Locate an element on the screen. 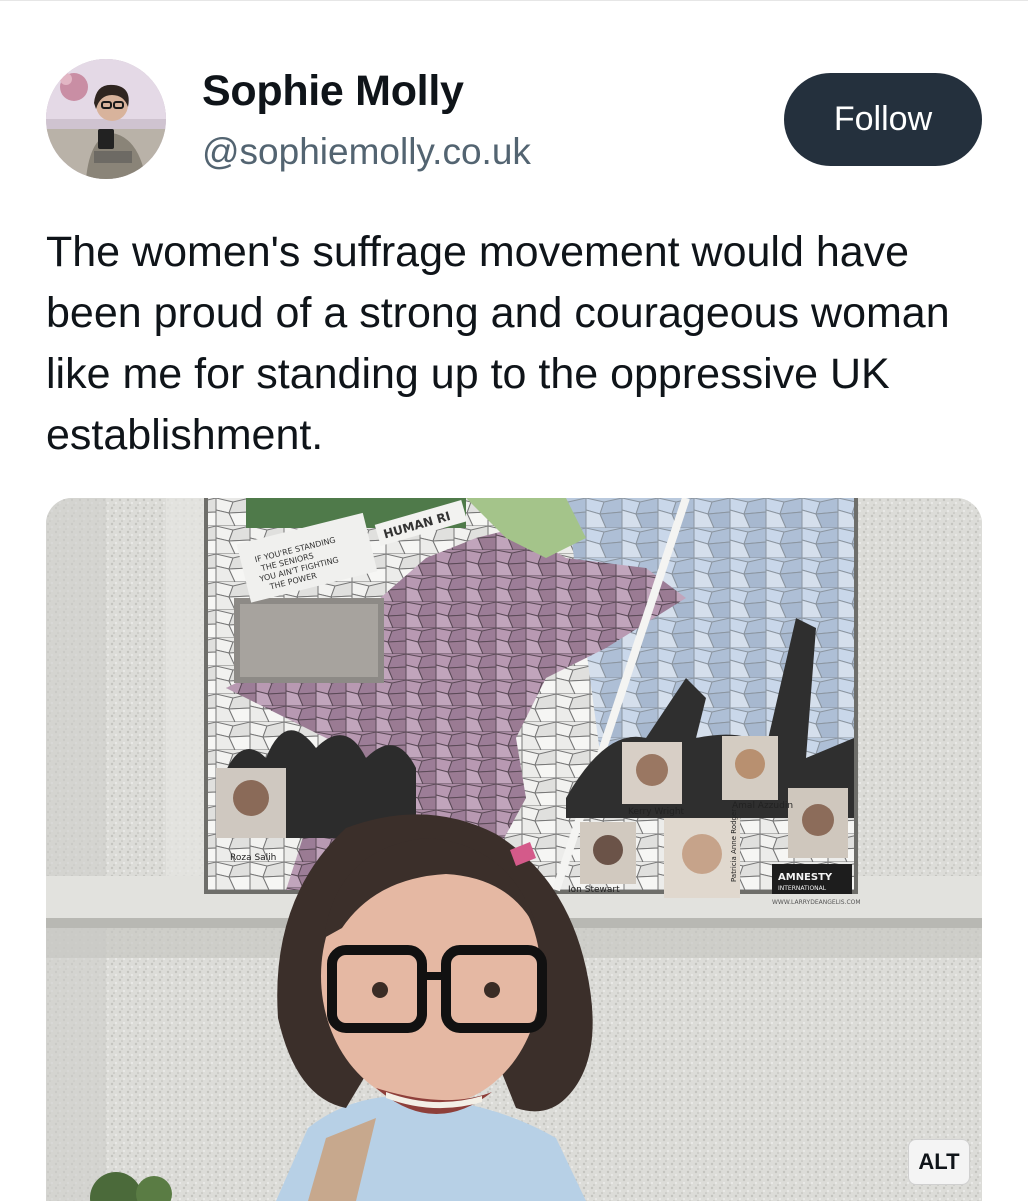 The image size is (1028, 1201). mural-amnesty: AMNESTY is located at coordinates (805, 877).